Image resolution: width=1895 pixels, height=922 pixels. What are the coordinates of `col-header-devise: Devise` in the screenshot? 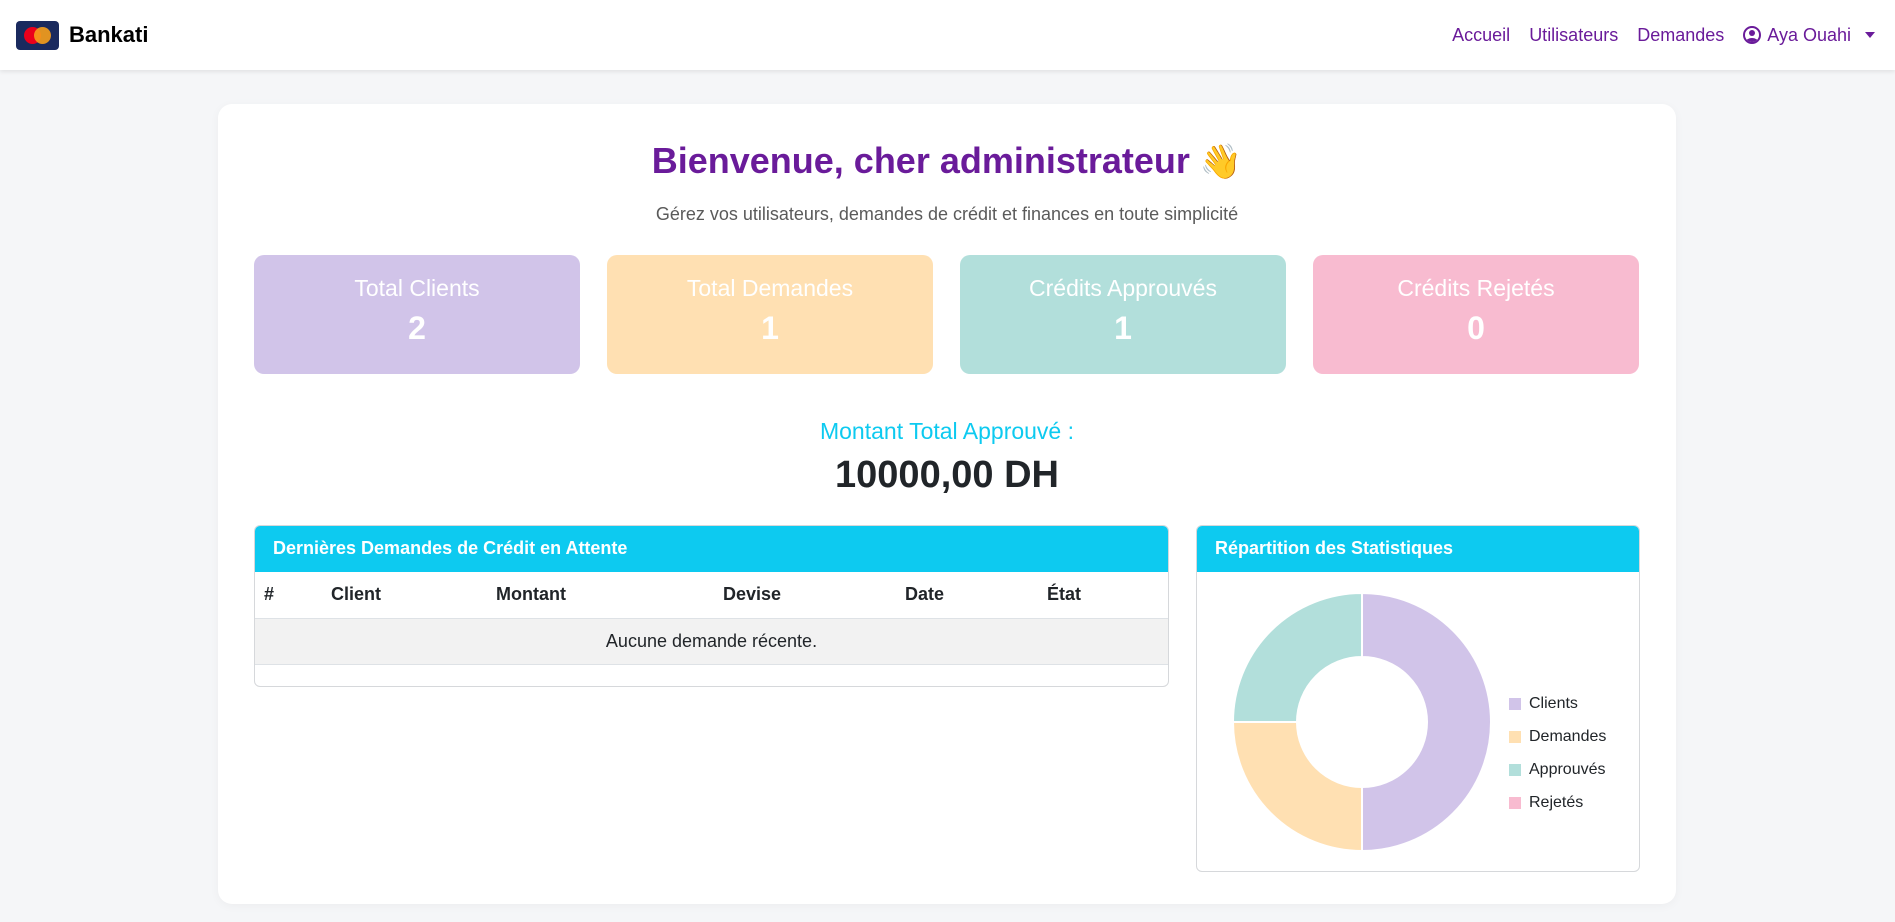 It's located at (805, 595).